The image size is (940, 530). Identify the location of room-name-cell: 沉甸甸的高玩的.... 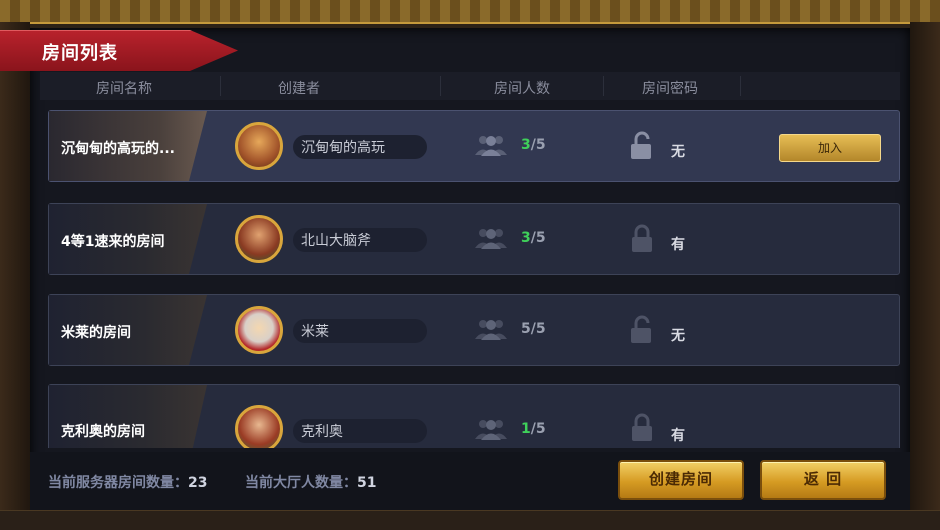
(128, 146).